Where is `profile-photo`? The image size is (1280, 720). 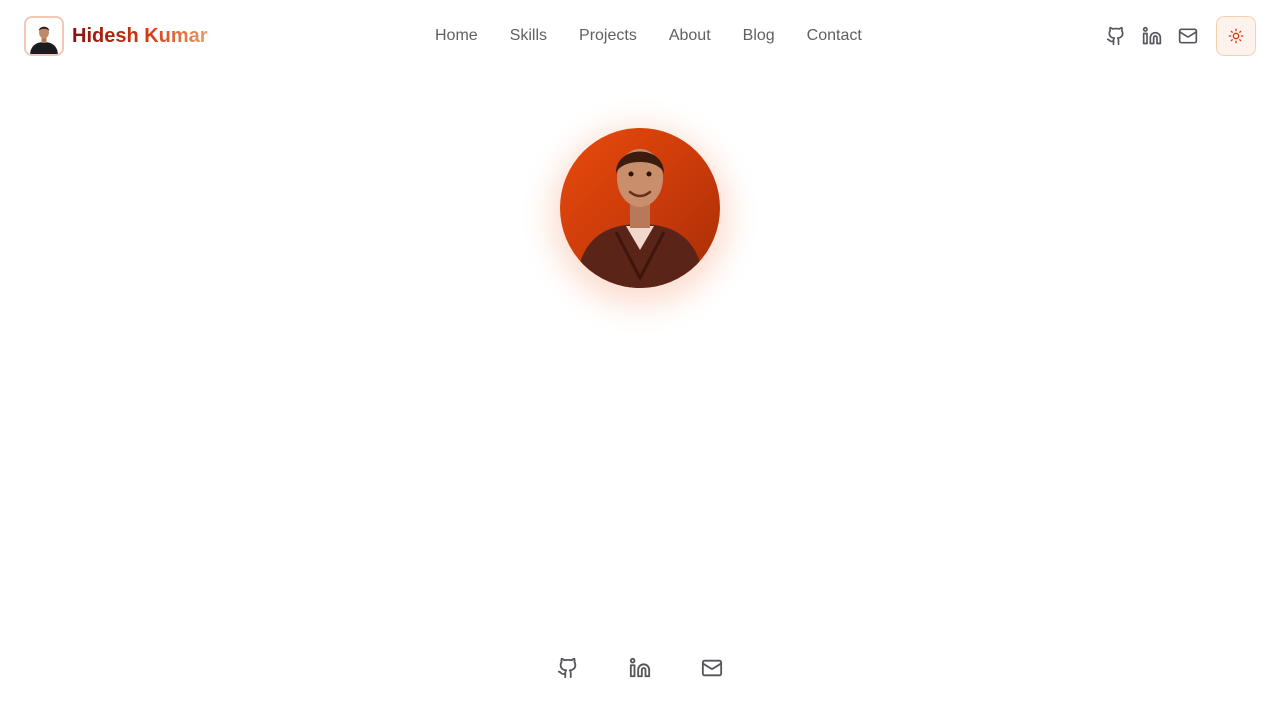
profile-photo is located at coordinates (640, 208).